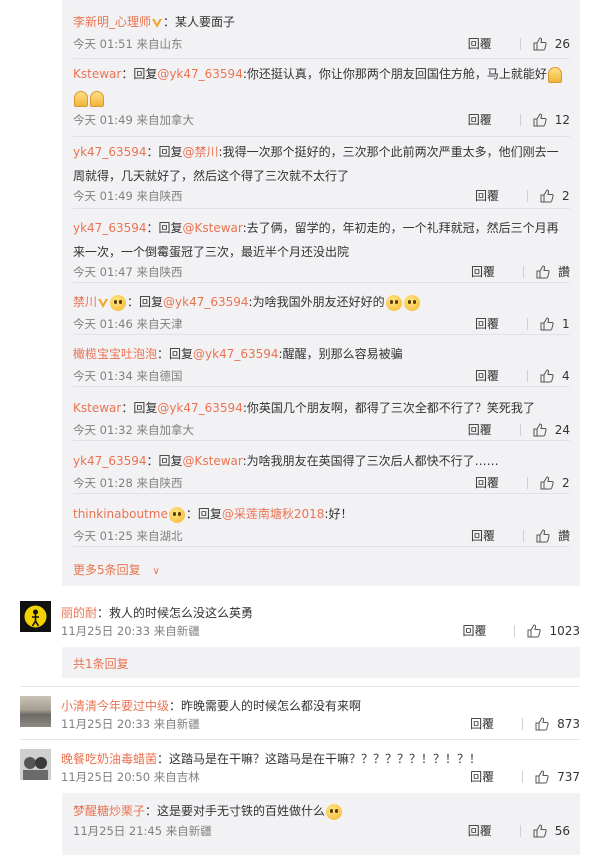 The width and height of the screenshot is (599, 855). I want to click on like-count: 737, so click(568, 776).